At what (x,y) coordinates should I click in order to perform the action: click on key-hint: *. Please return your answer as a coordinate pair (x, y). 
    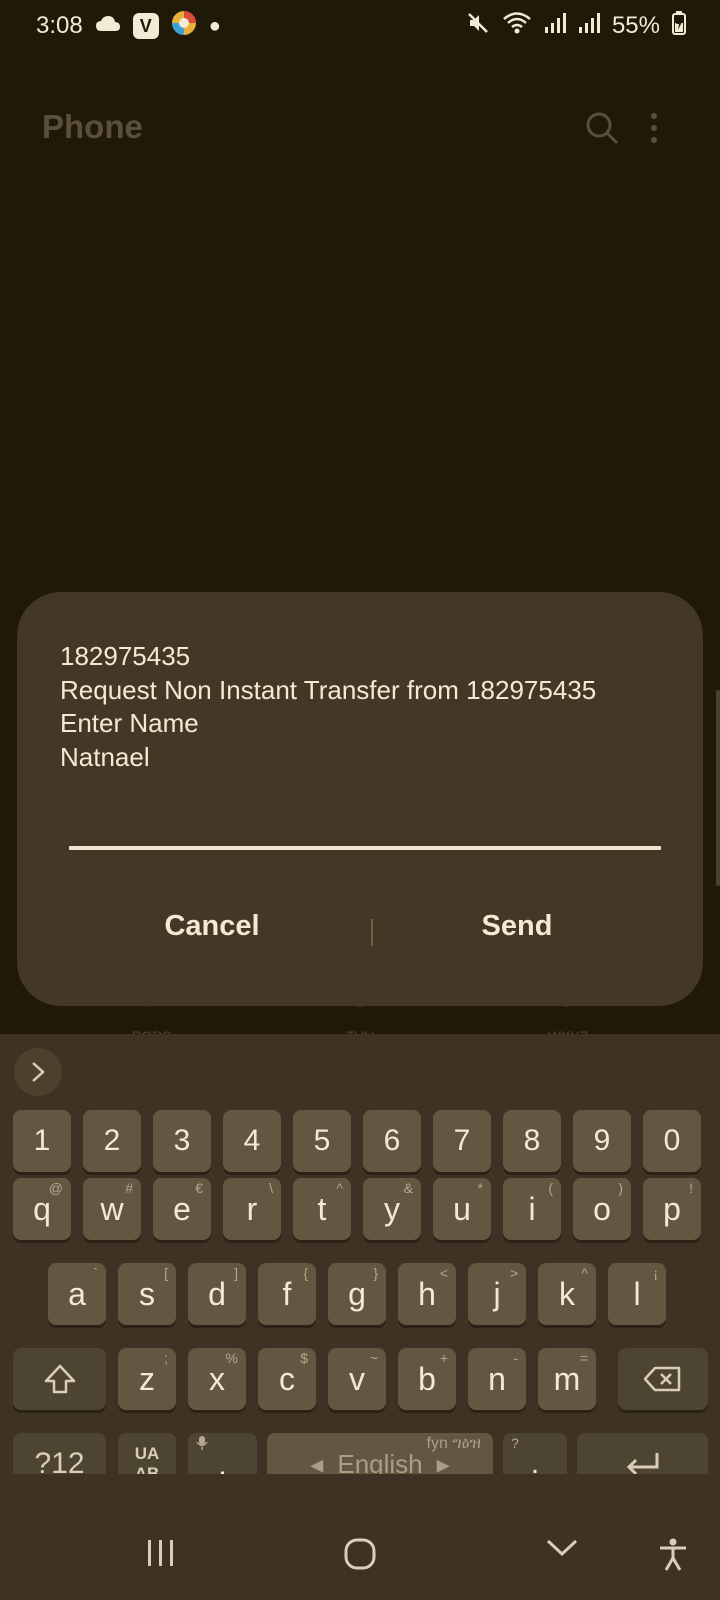
    Looking at the image, I should click on (480, 1188).